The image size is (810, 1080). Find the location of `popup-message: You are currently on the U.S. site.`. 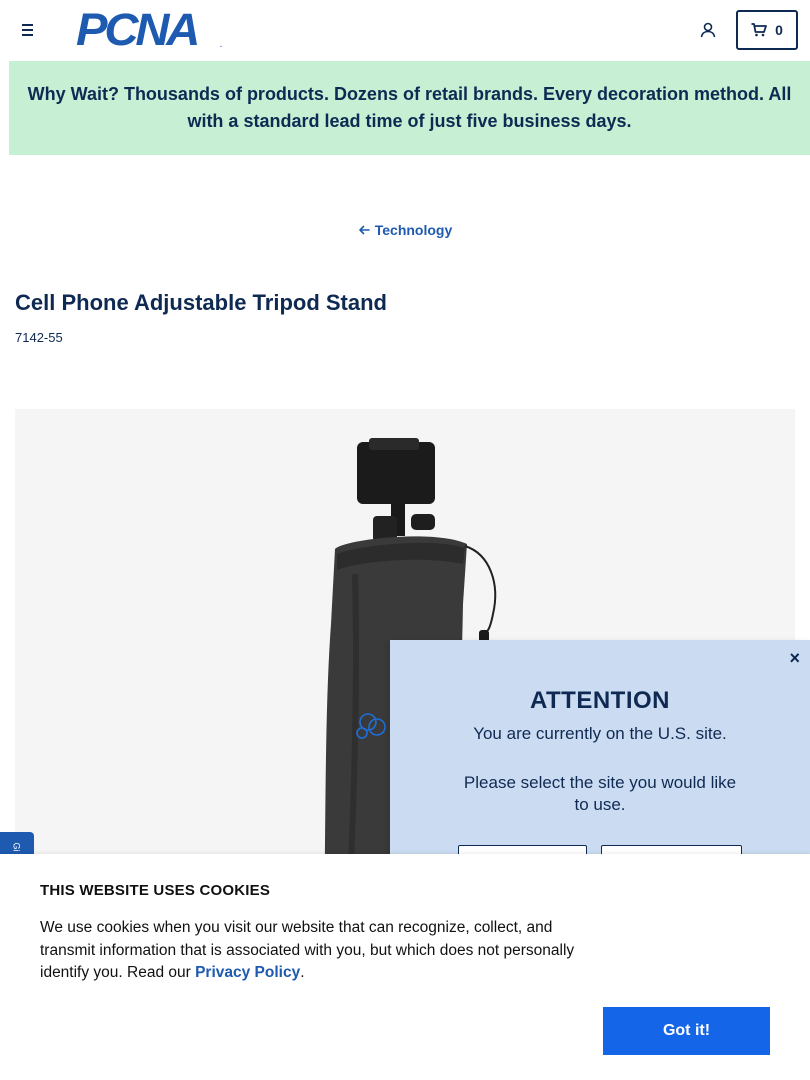

popup-message: You are currently on the U.S. site. is located at coordinates (600, 733).